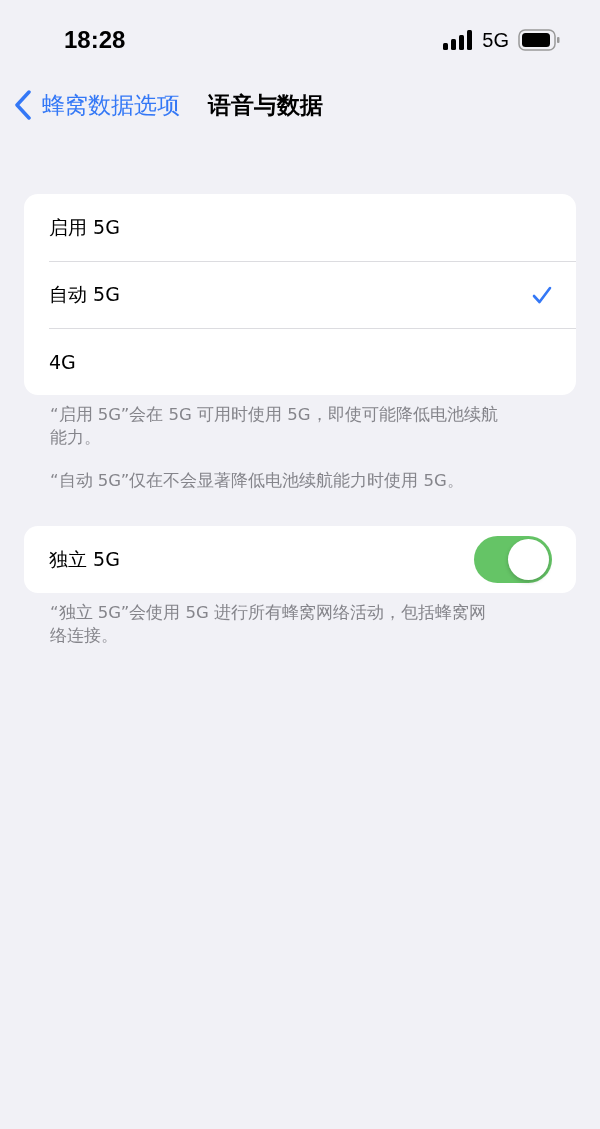  Describe the element at coordinates (539, 40) in the screenshot. I see `battery-icon` at that location.